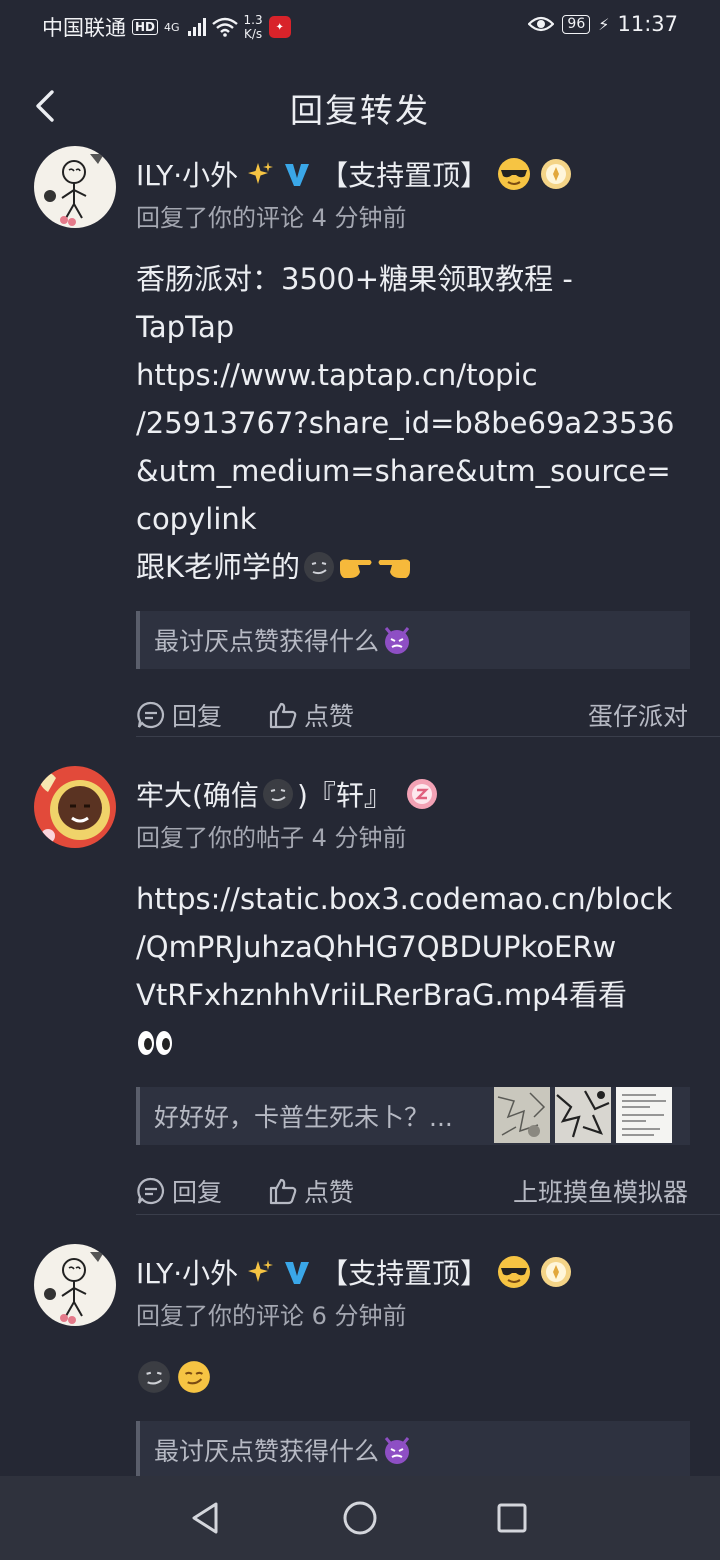 This screenshot has width=720, height=1560. I want to click on reply-meta: 回复了你的评论 4 分钟前, so click(271, 218).